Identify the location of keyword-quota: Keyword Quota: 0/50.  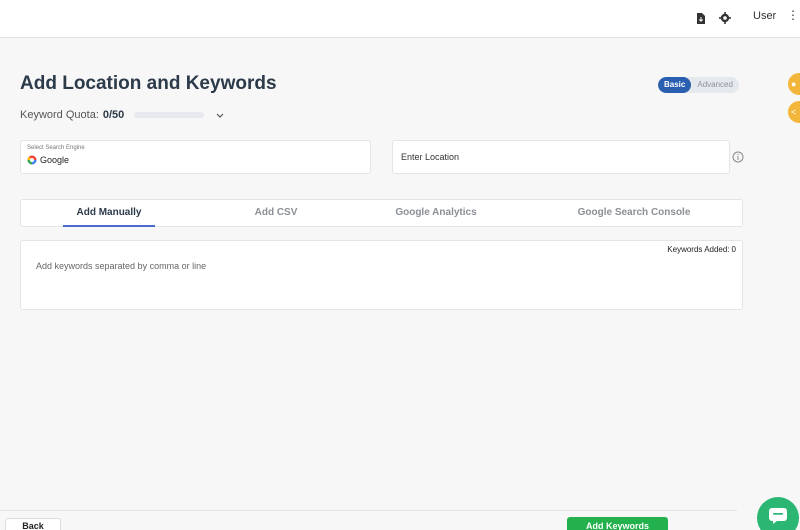
(122, 115).